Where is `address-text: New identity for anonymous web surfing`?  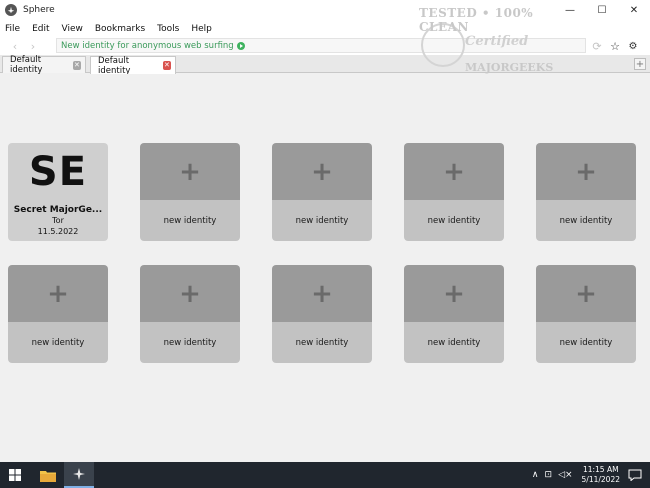
address-text: New identity for anonymous web surfing is located at coordinates (147, 45).